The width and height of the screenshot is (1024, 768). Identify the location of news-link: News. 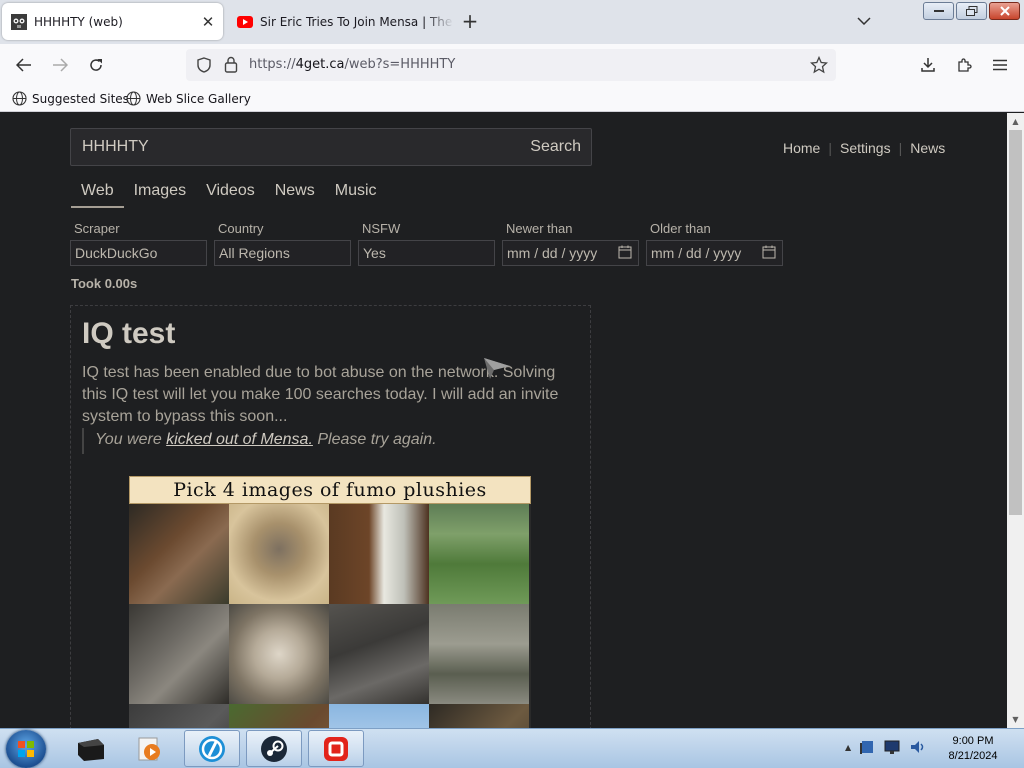
(927, 148).